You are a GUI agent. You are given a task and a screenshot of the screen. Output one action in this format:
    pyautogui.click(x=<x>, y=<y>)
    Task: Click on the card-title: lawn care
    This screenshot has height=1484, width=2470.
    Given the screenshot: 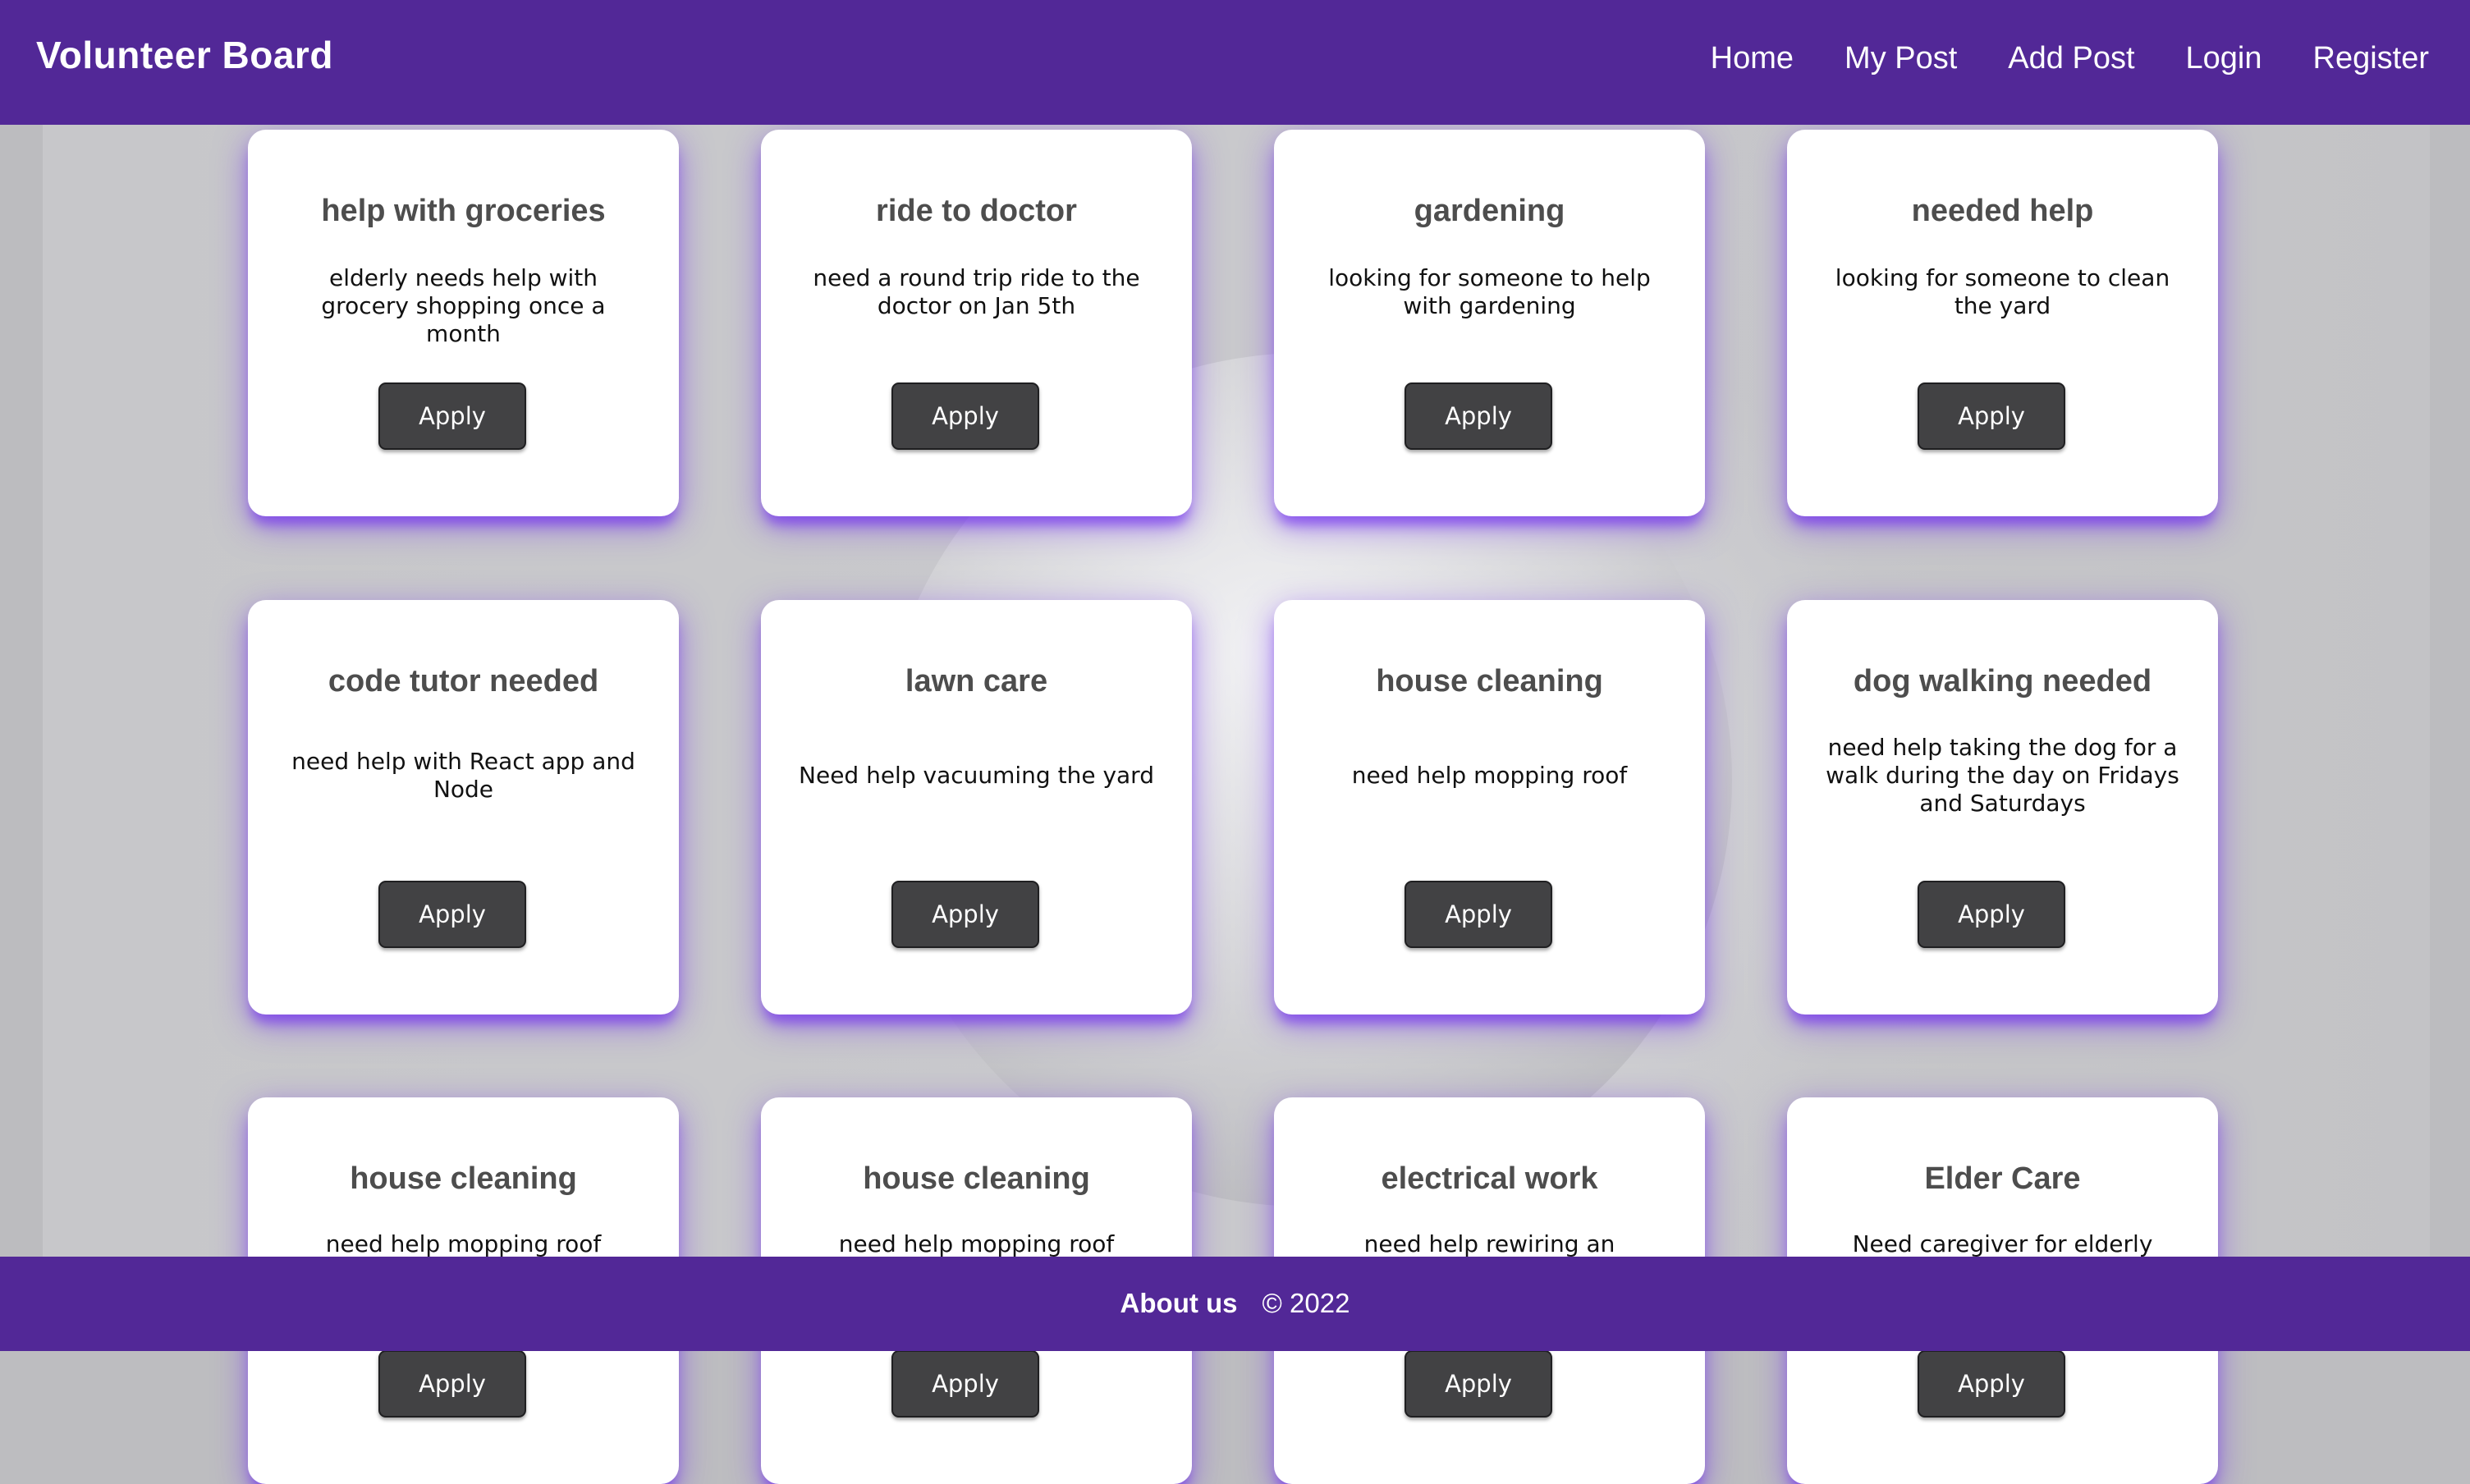 What is the action you would take?
    pyautogui.click(x=976, y=681)
    